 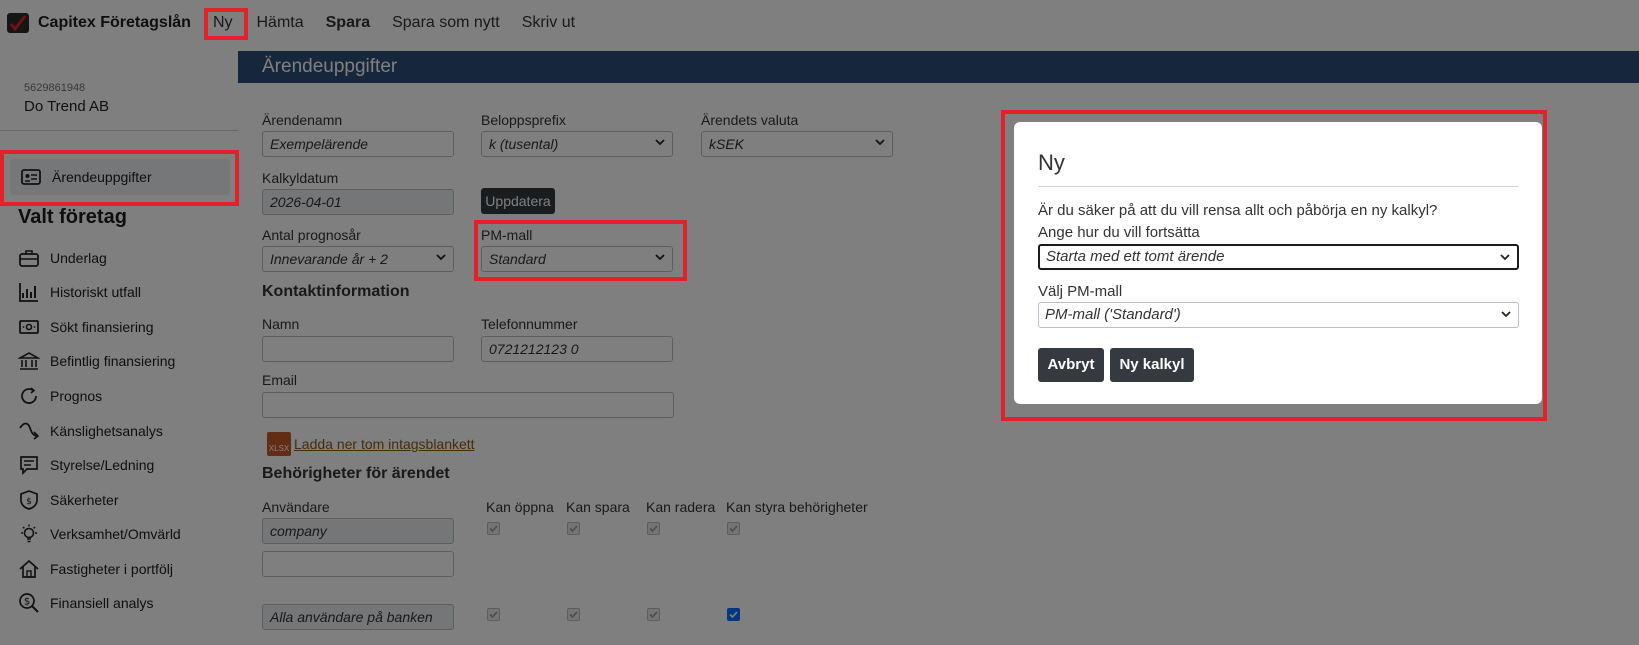 What do you see at coordinates (226, 24) in the screenshot?
I see `highlight-nav-new` at bounding box center [226, 24].